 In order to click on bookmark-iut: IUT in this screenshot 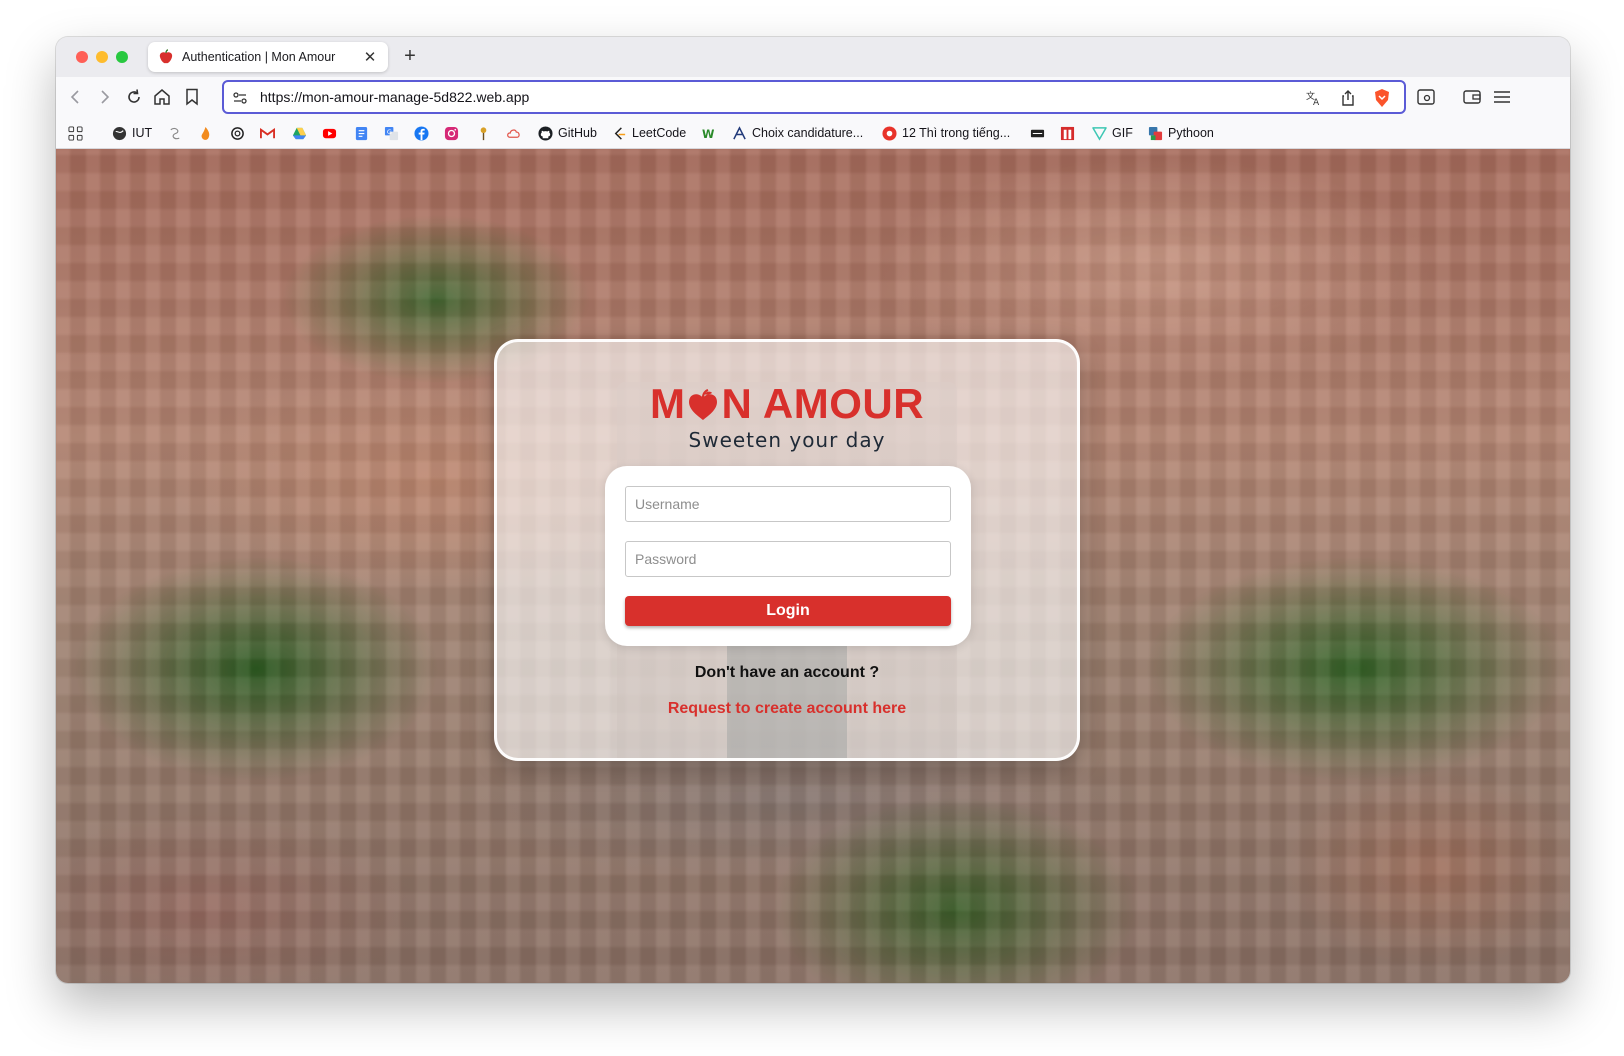, I will do `click(132, 133)`.